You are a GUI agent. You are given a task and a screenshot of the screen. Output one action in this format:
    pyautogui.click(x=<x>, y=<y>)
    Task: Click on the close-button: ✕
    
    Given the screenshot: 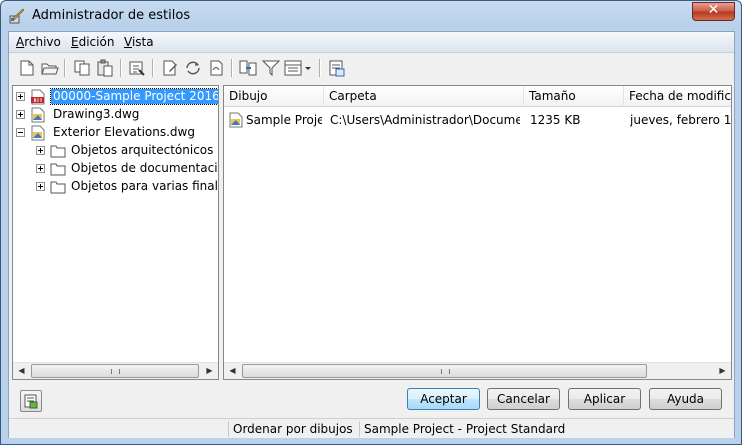 What is the action you would take?
    pyautogui.click(x=713, y=11)
    